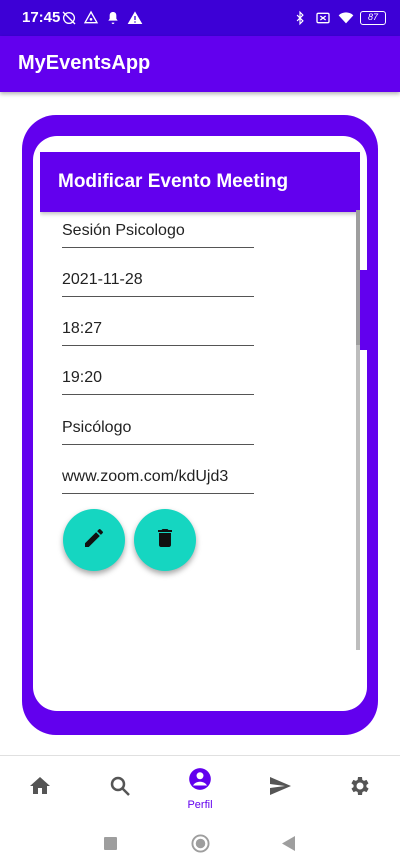 The image size is (400, 867). What do you see at coordinates (41, 17) in the screenshot?
I see `status-time: 17:45` at bounding box center [41, 17].